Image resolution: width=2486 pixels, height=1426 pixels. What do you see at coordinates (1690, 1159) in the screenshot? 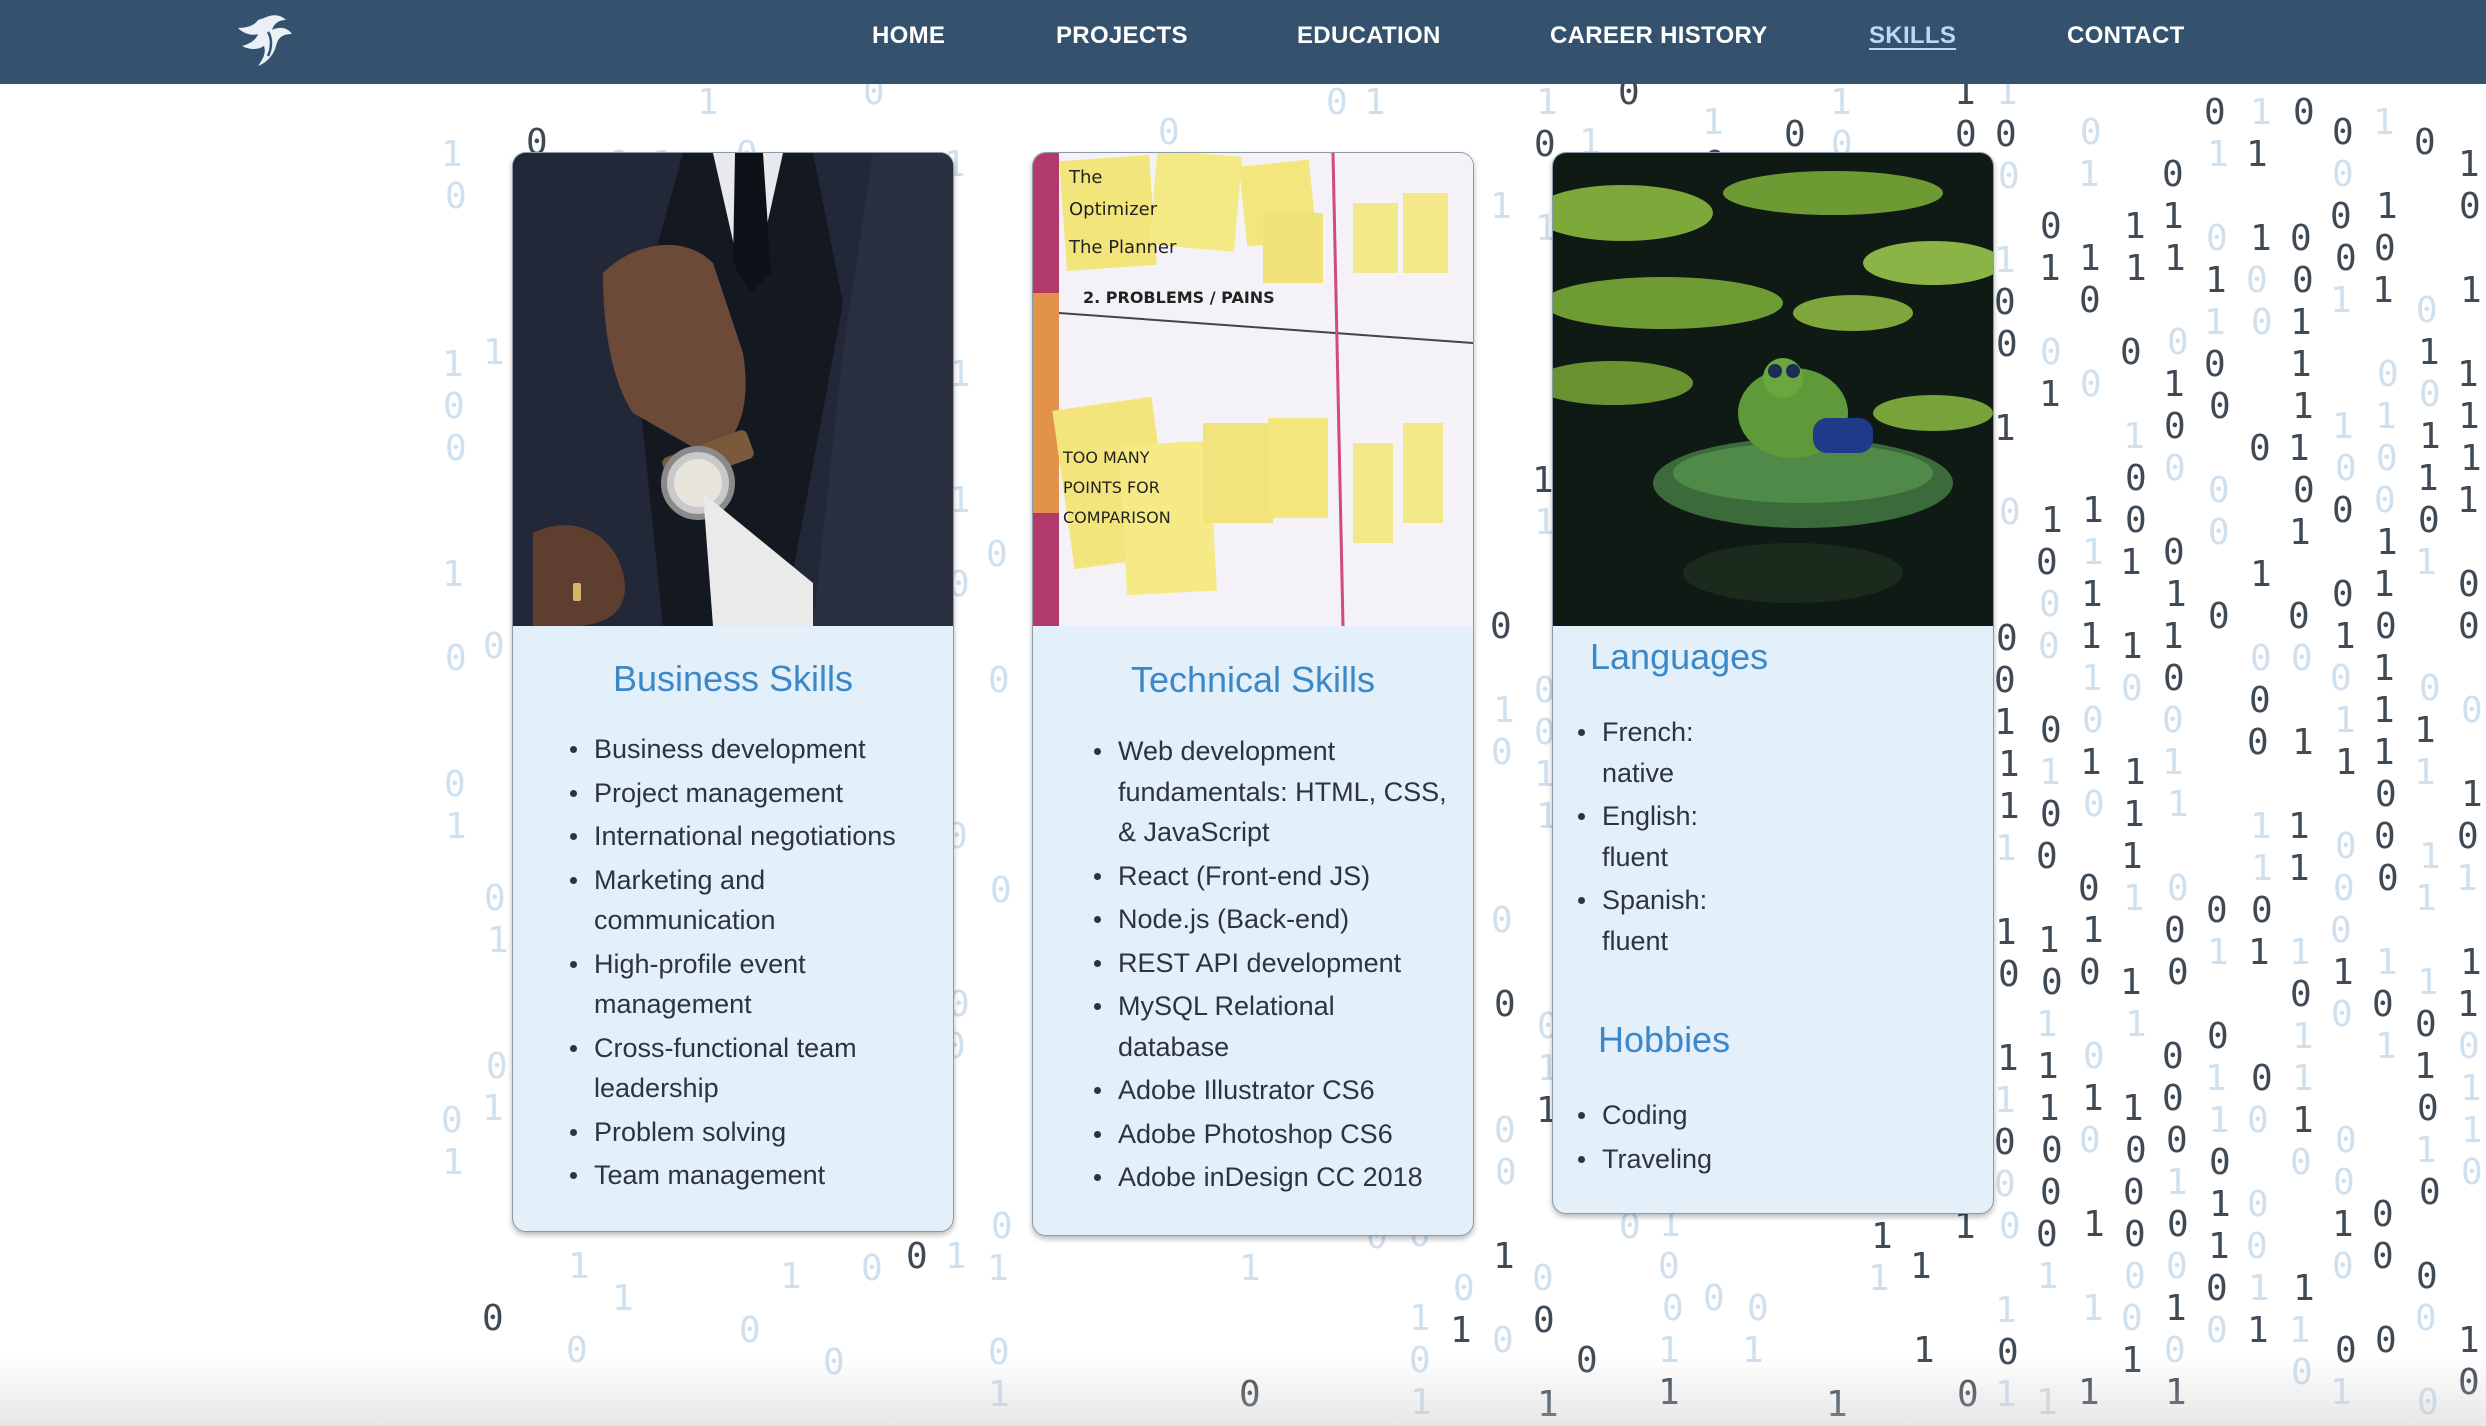
I see `hobby-item: Traveling` at bounding box center [1690, 1159].